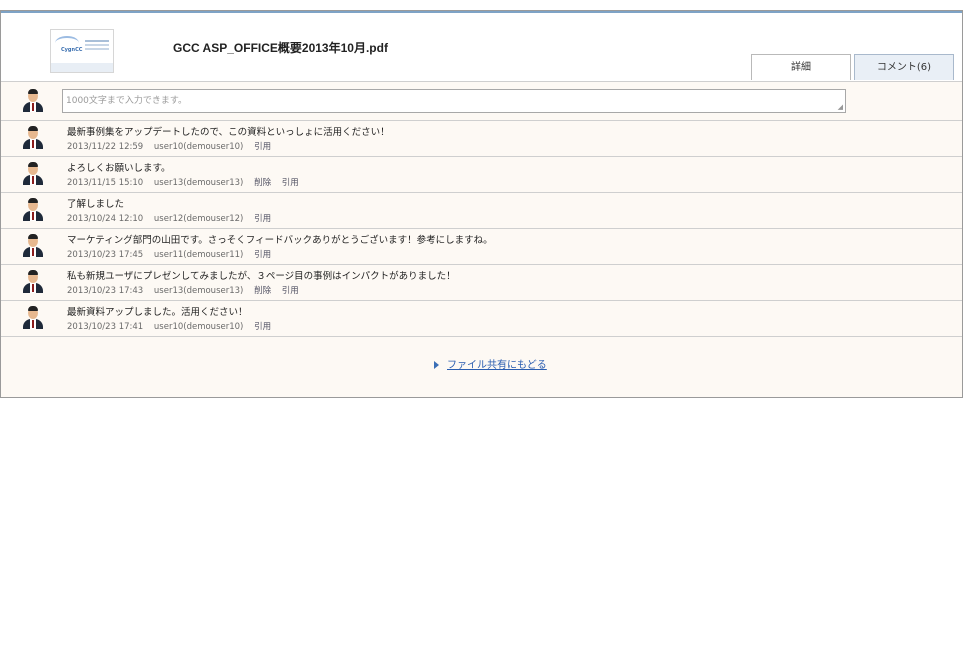 The image size is (965, 645). What do you see at coordinates (72, 50) in the screenshot?
I see `thumbnail-logo: CygnCC` at bounding box center [72, 50].